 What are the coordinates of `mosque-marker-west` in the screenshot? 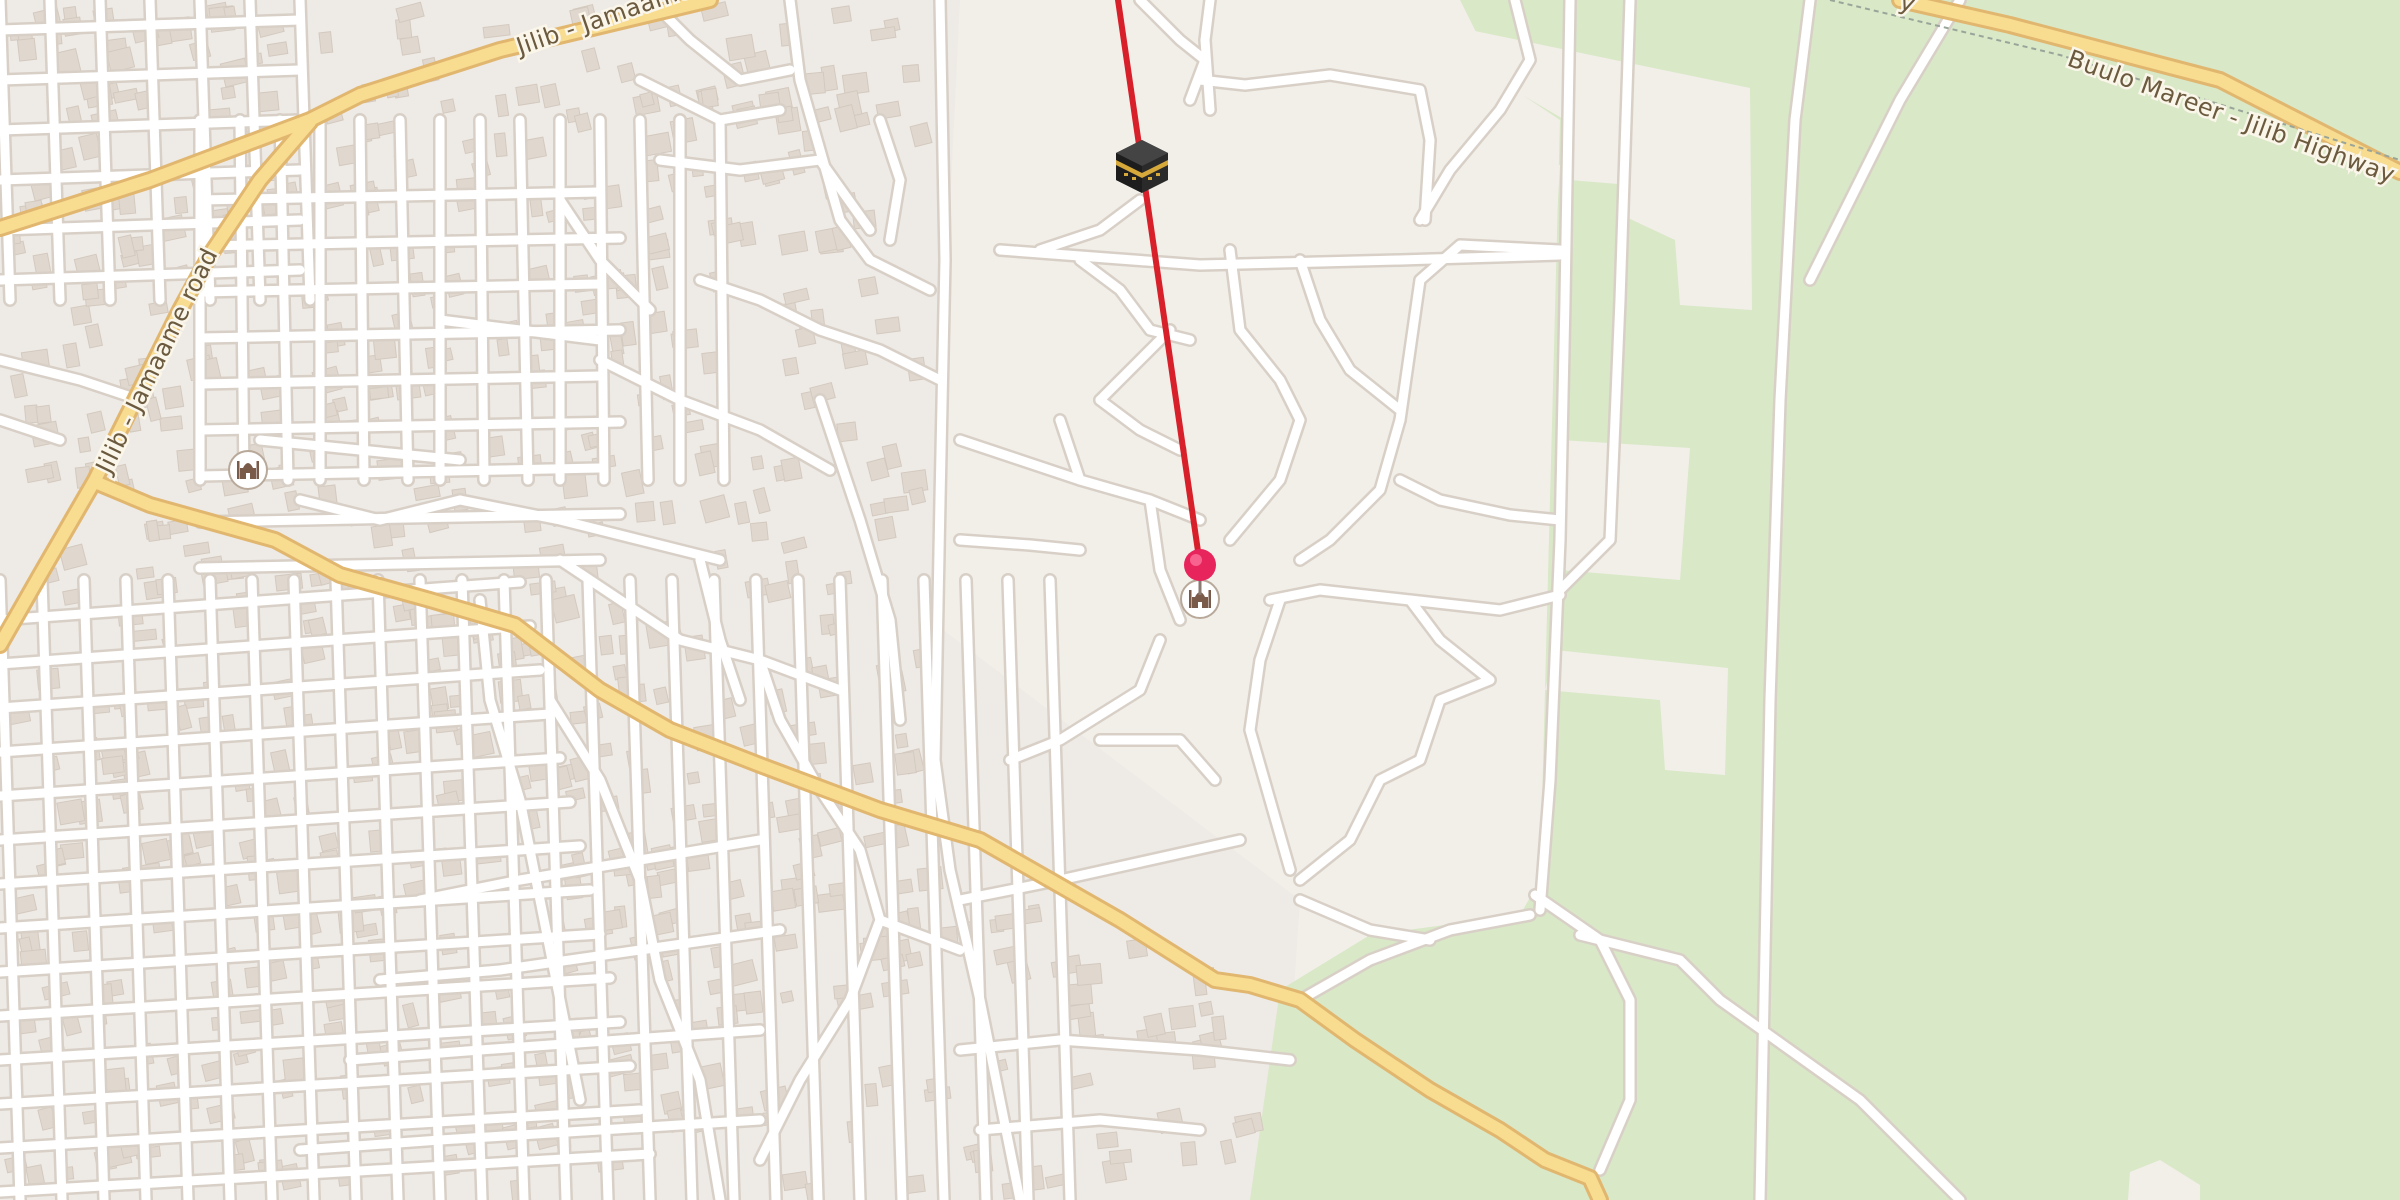 It's located at (248, 470).